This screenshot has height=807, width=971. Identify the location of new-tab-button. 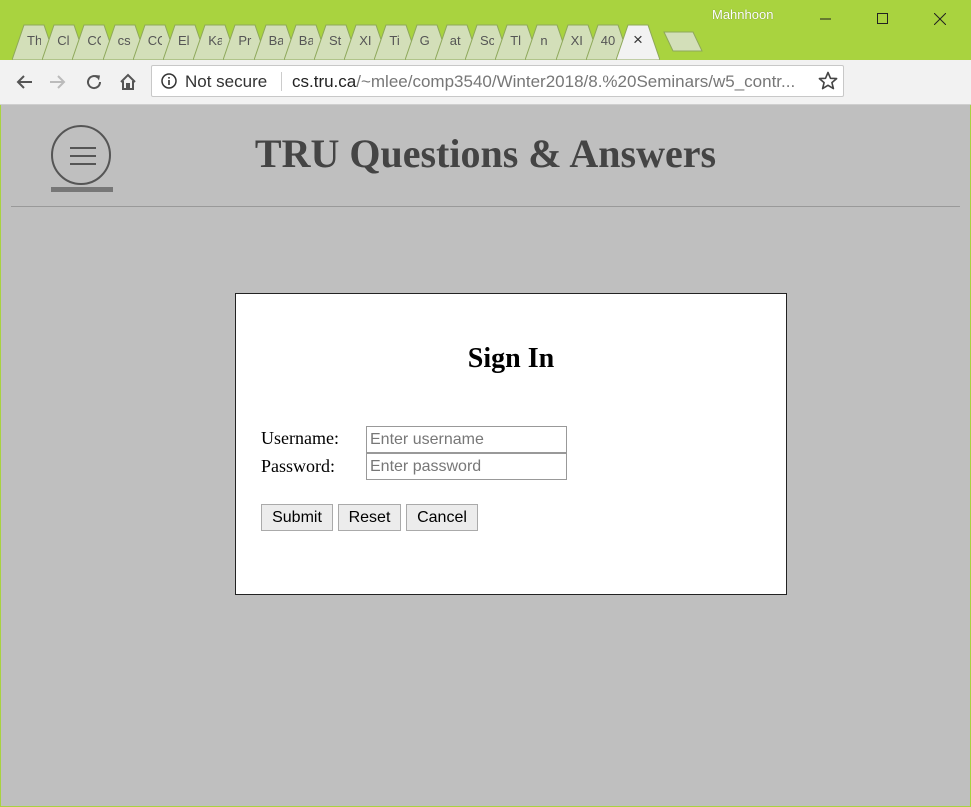
(683, 42).